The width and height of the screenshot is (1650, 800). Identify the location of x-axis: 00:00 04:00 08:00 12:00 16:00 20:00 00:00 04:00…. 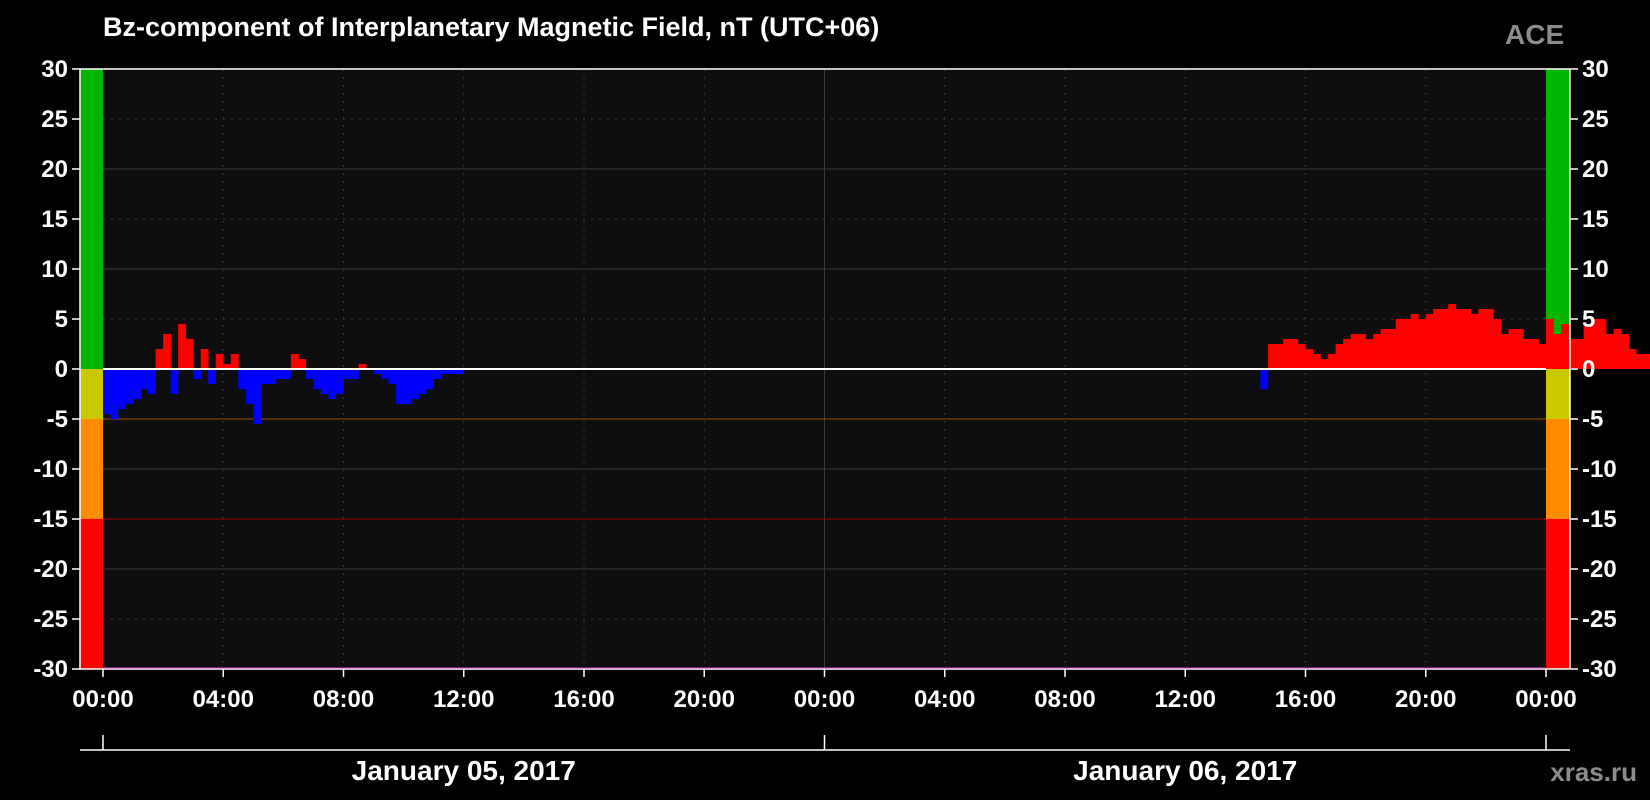
(824, 691).